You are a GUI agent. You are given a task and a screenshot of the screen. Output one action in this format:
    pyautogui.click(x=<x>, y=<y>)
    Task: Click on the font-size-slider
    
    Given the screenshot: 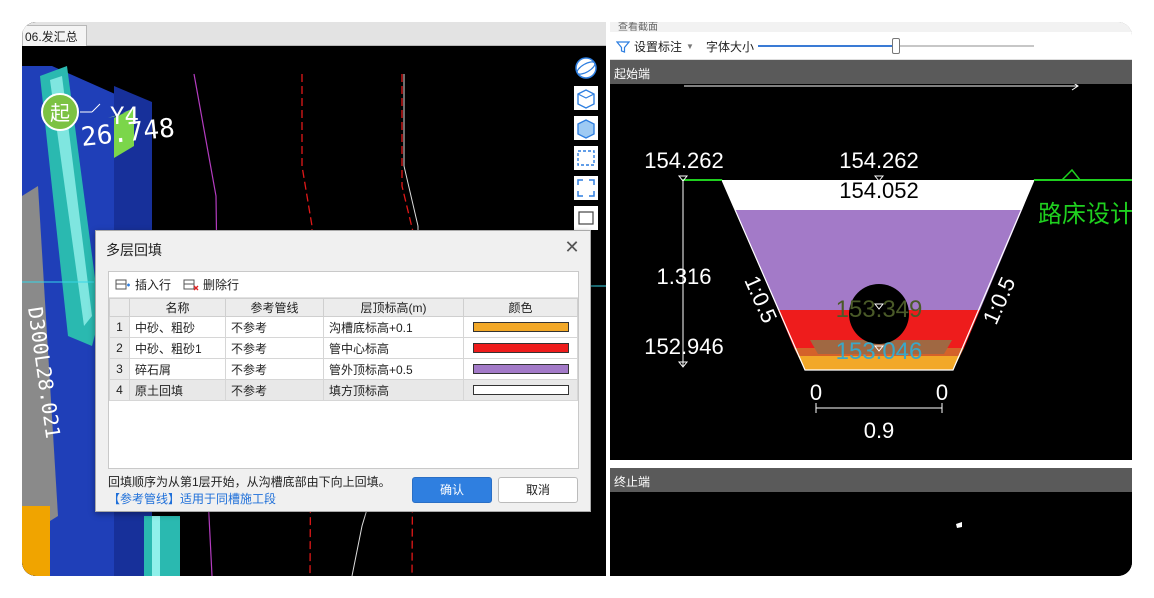 What is the action you would take?
    pyautogui.click(x=896, y=46)
    